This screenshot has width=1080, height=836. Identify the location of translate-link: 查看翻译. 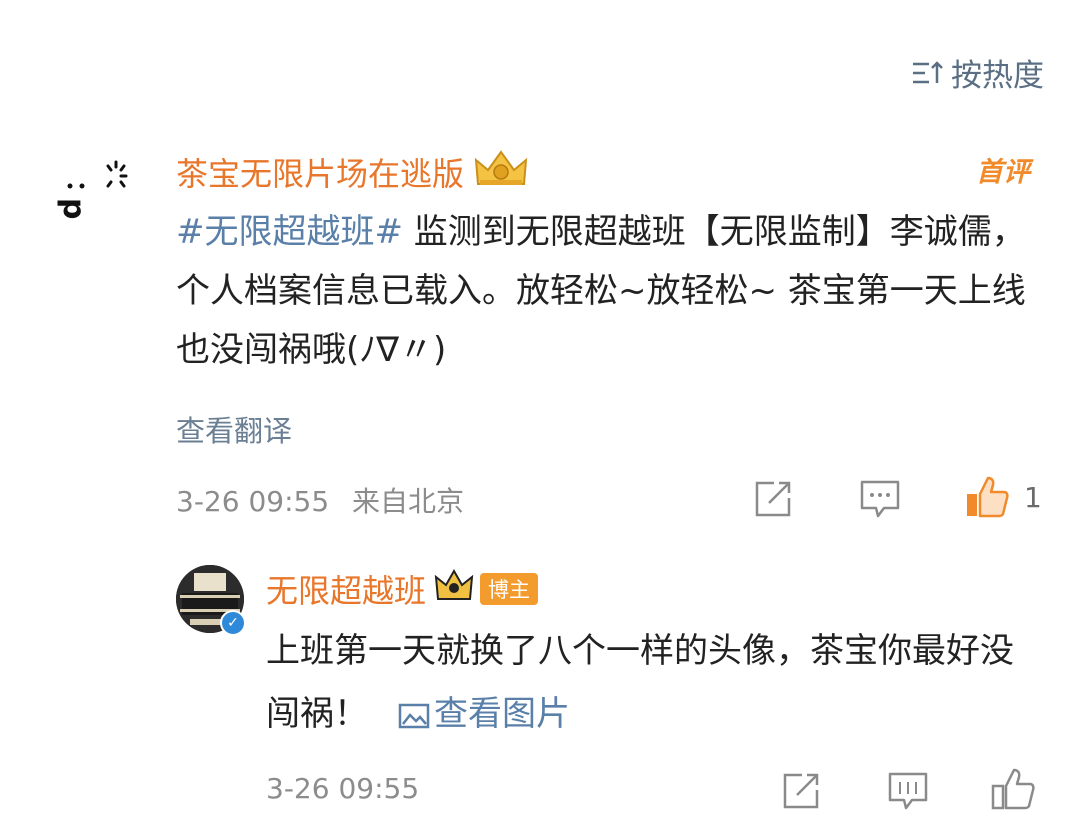
(234, 429).